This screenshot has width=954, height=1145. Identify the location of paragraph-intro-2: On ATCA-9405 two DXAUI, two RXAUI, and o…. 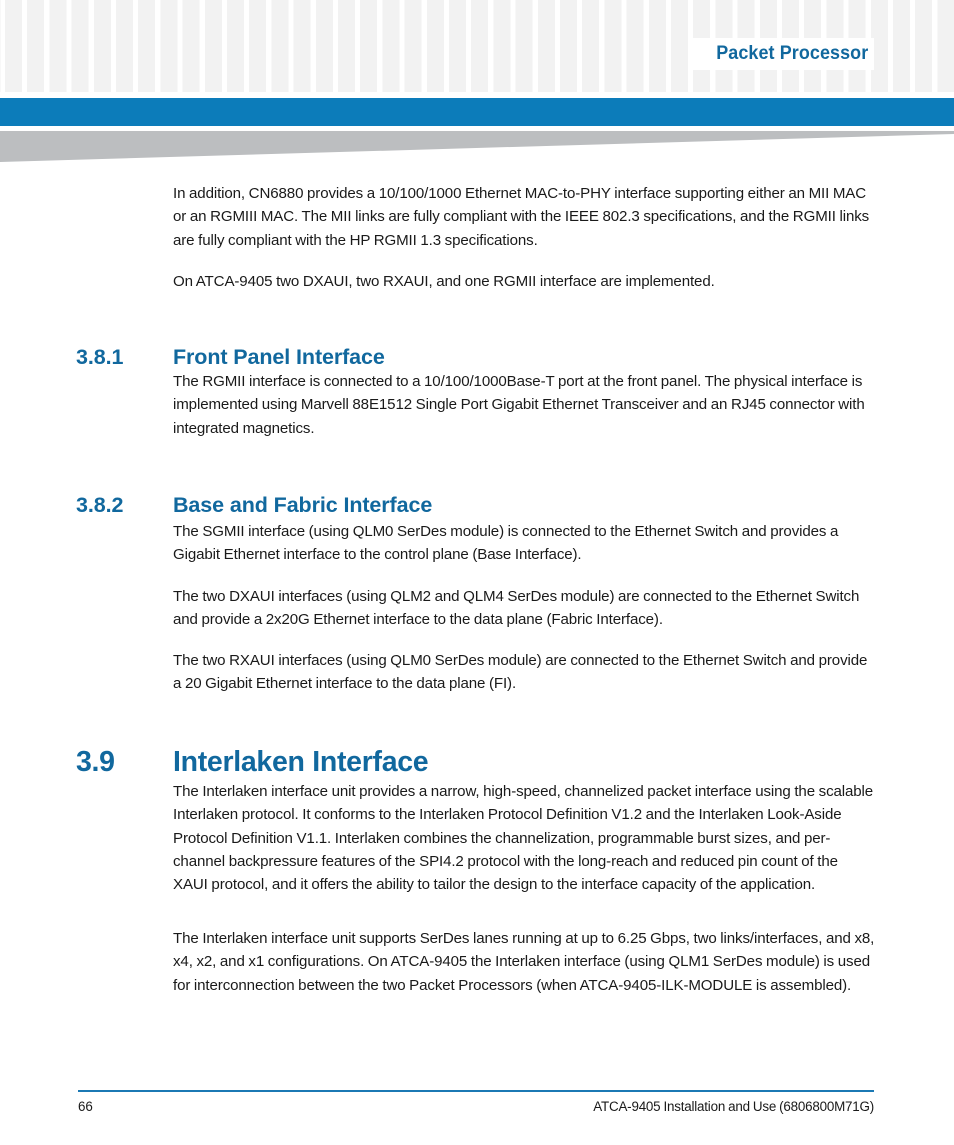
(444, 281).